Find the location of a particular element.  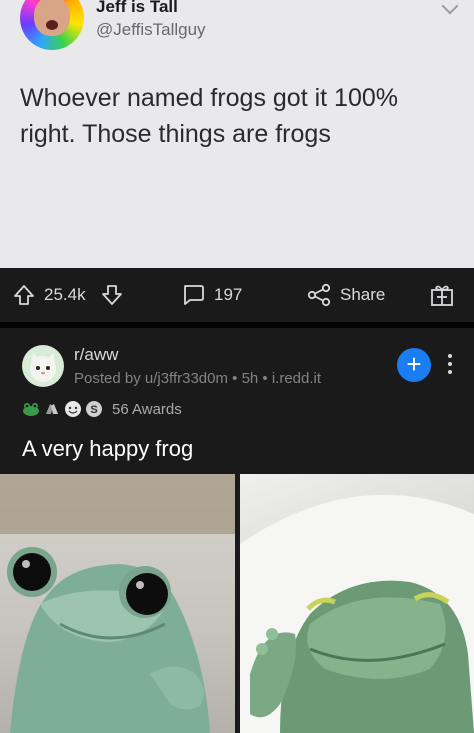

more-options-icon is located at coordinates (451, 366).